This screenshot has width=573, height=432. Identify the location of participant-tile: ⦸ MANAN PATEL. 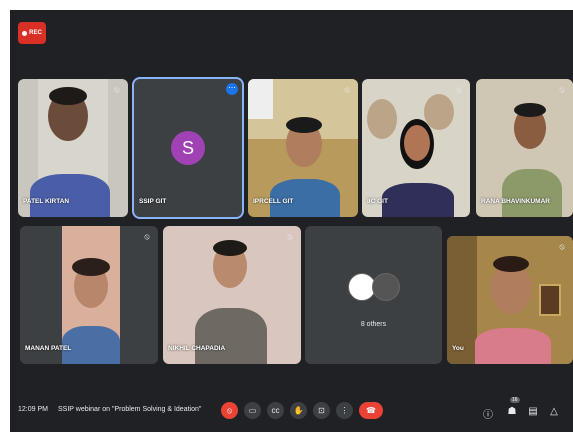
(89, 295).